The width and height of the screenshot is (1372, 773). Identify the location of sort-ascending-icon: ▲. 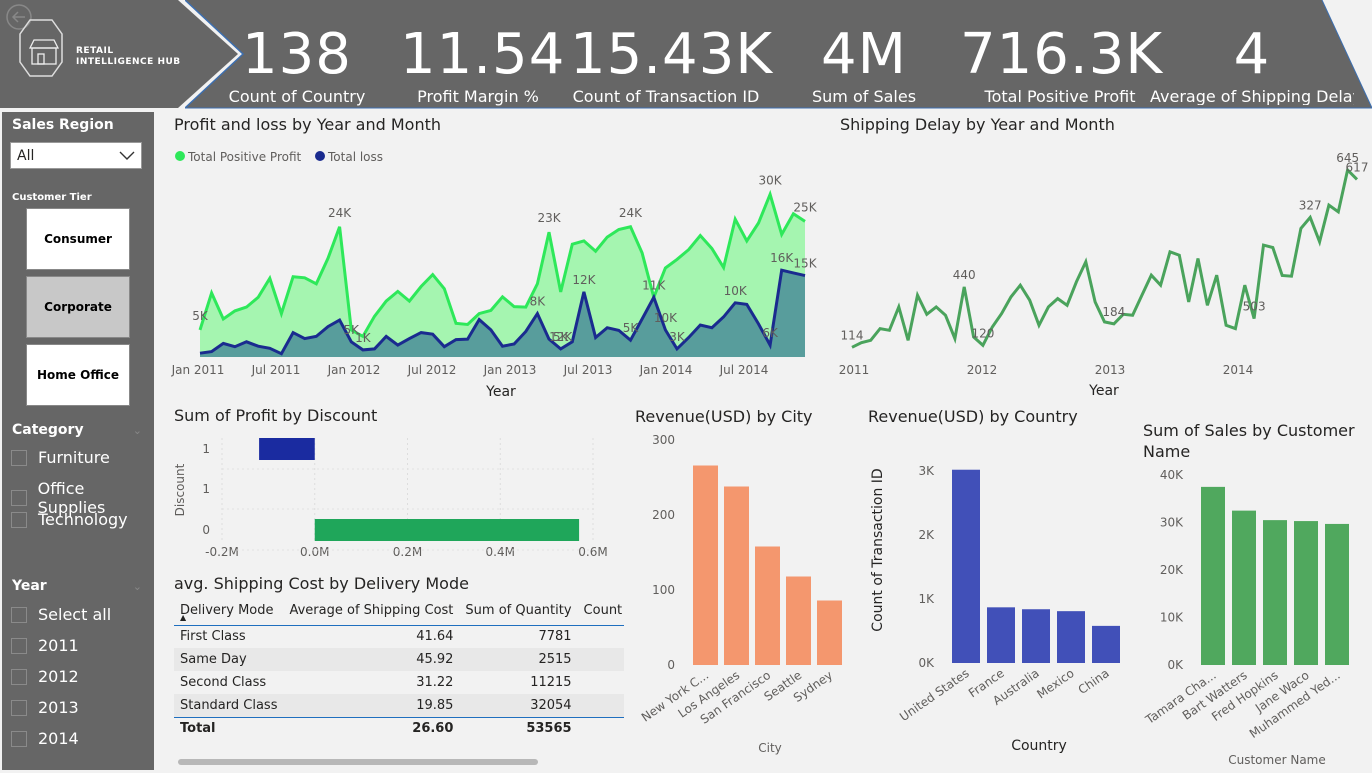
(183, 617).